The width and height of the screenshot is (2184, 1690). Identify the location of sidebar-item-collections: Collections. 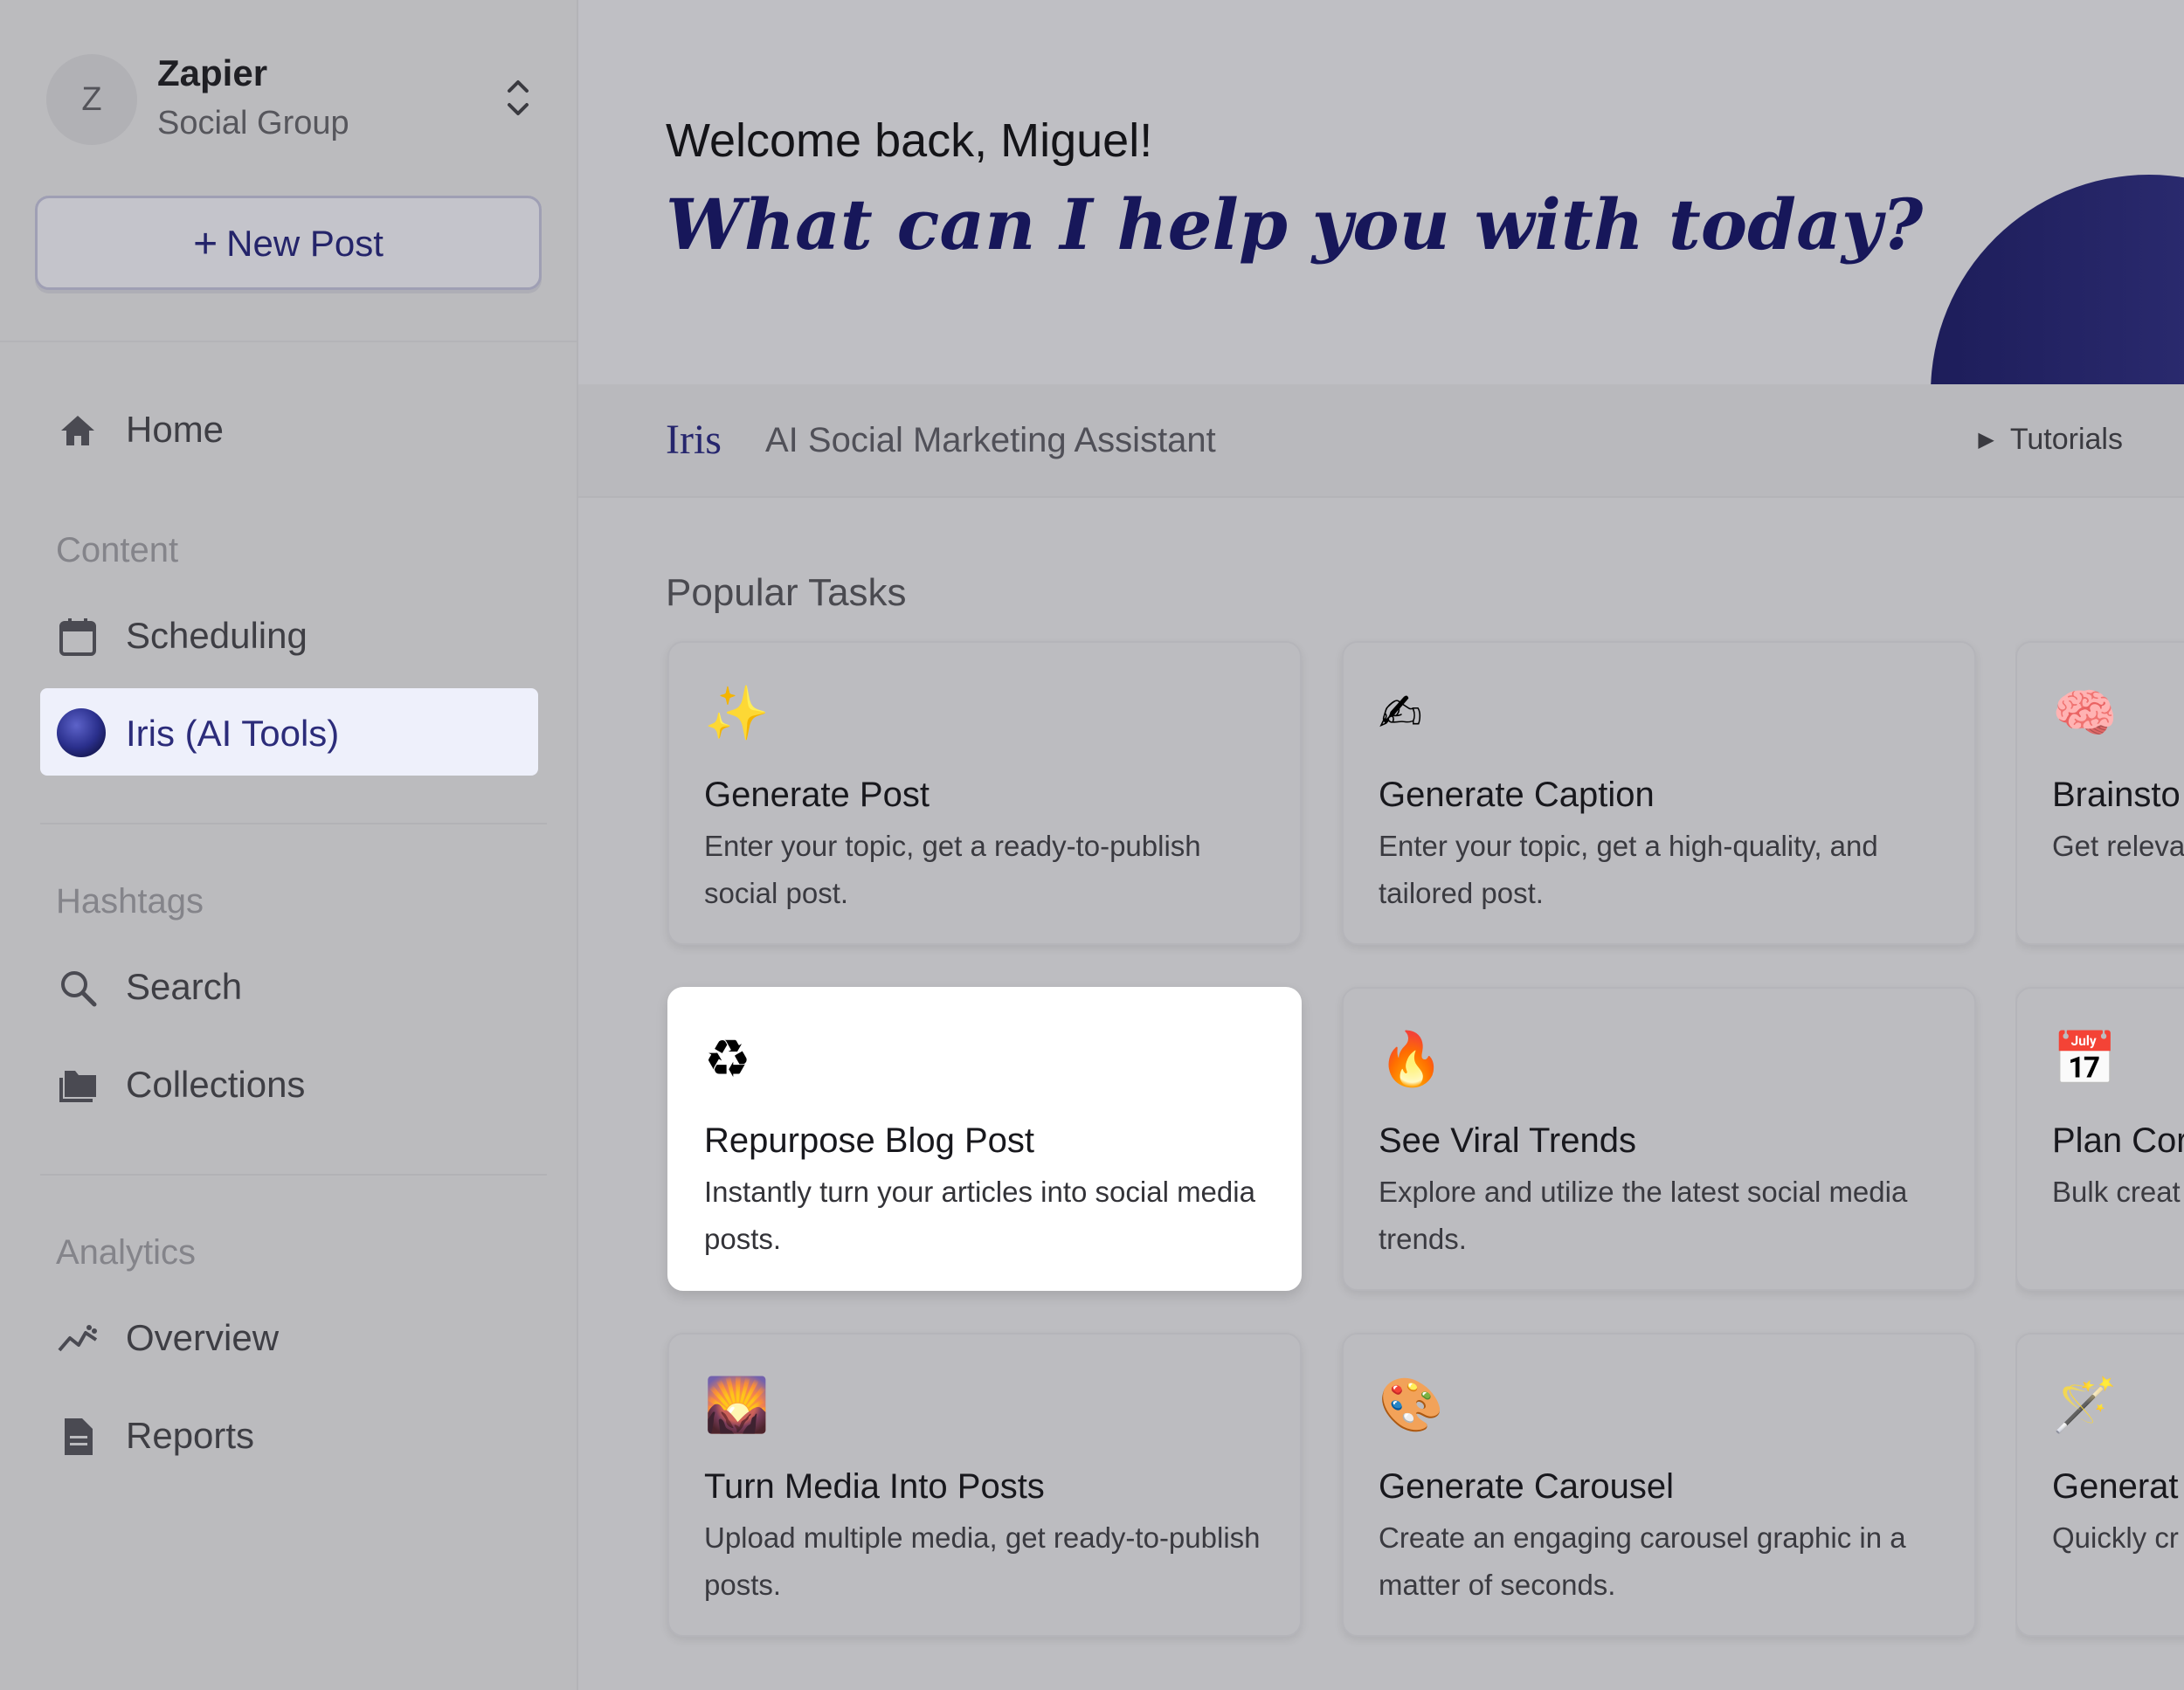
(289, 1083).